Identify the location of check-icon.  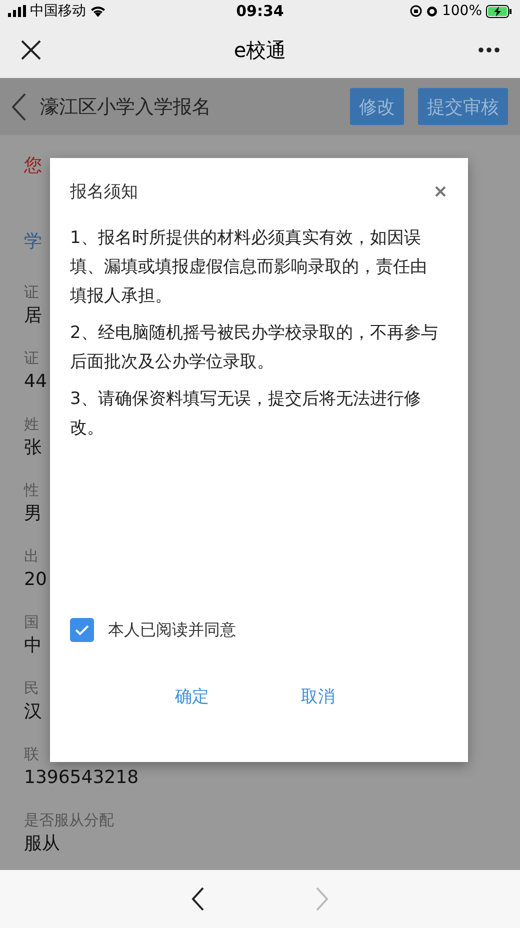
(82, 630).